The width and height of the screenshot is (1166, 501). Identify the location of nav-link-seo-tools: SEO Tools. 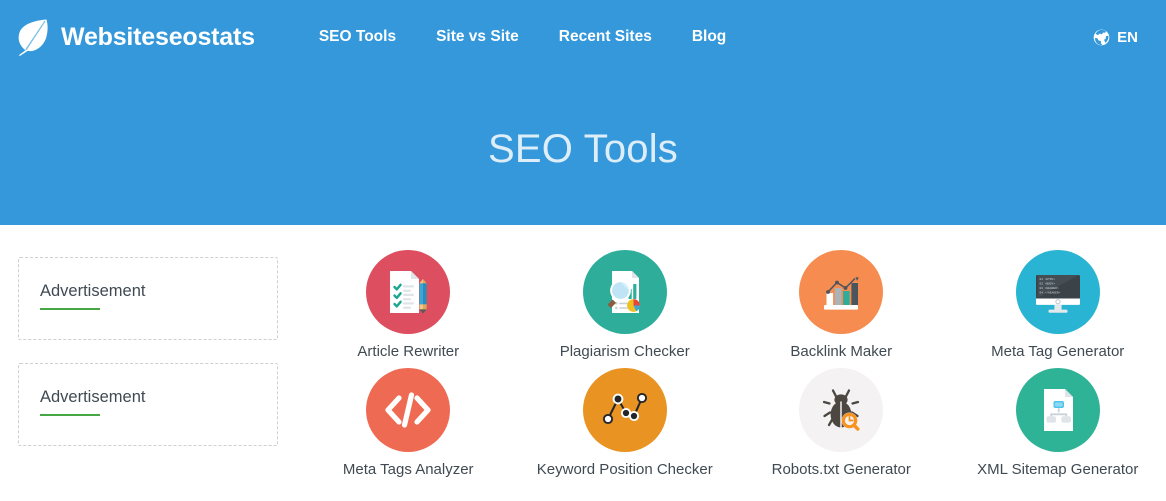
(357, 37).